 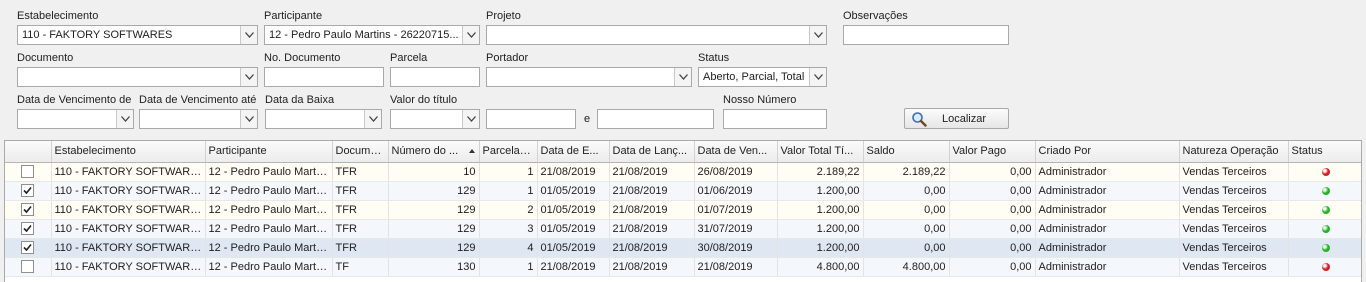 I want to click on cell-natureza: Vendas Terceiros, so click(x=1234, y=210).